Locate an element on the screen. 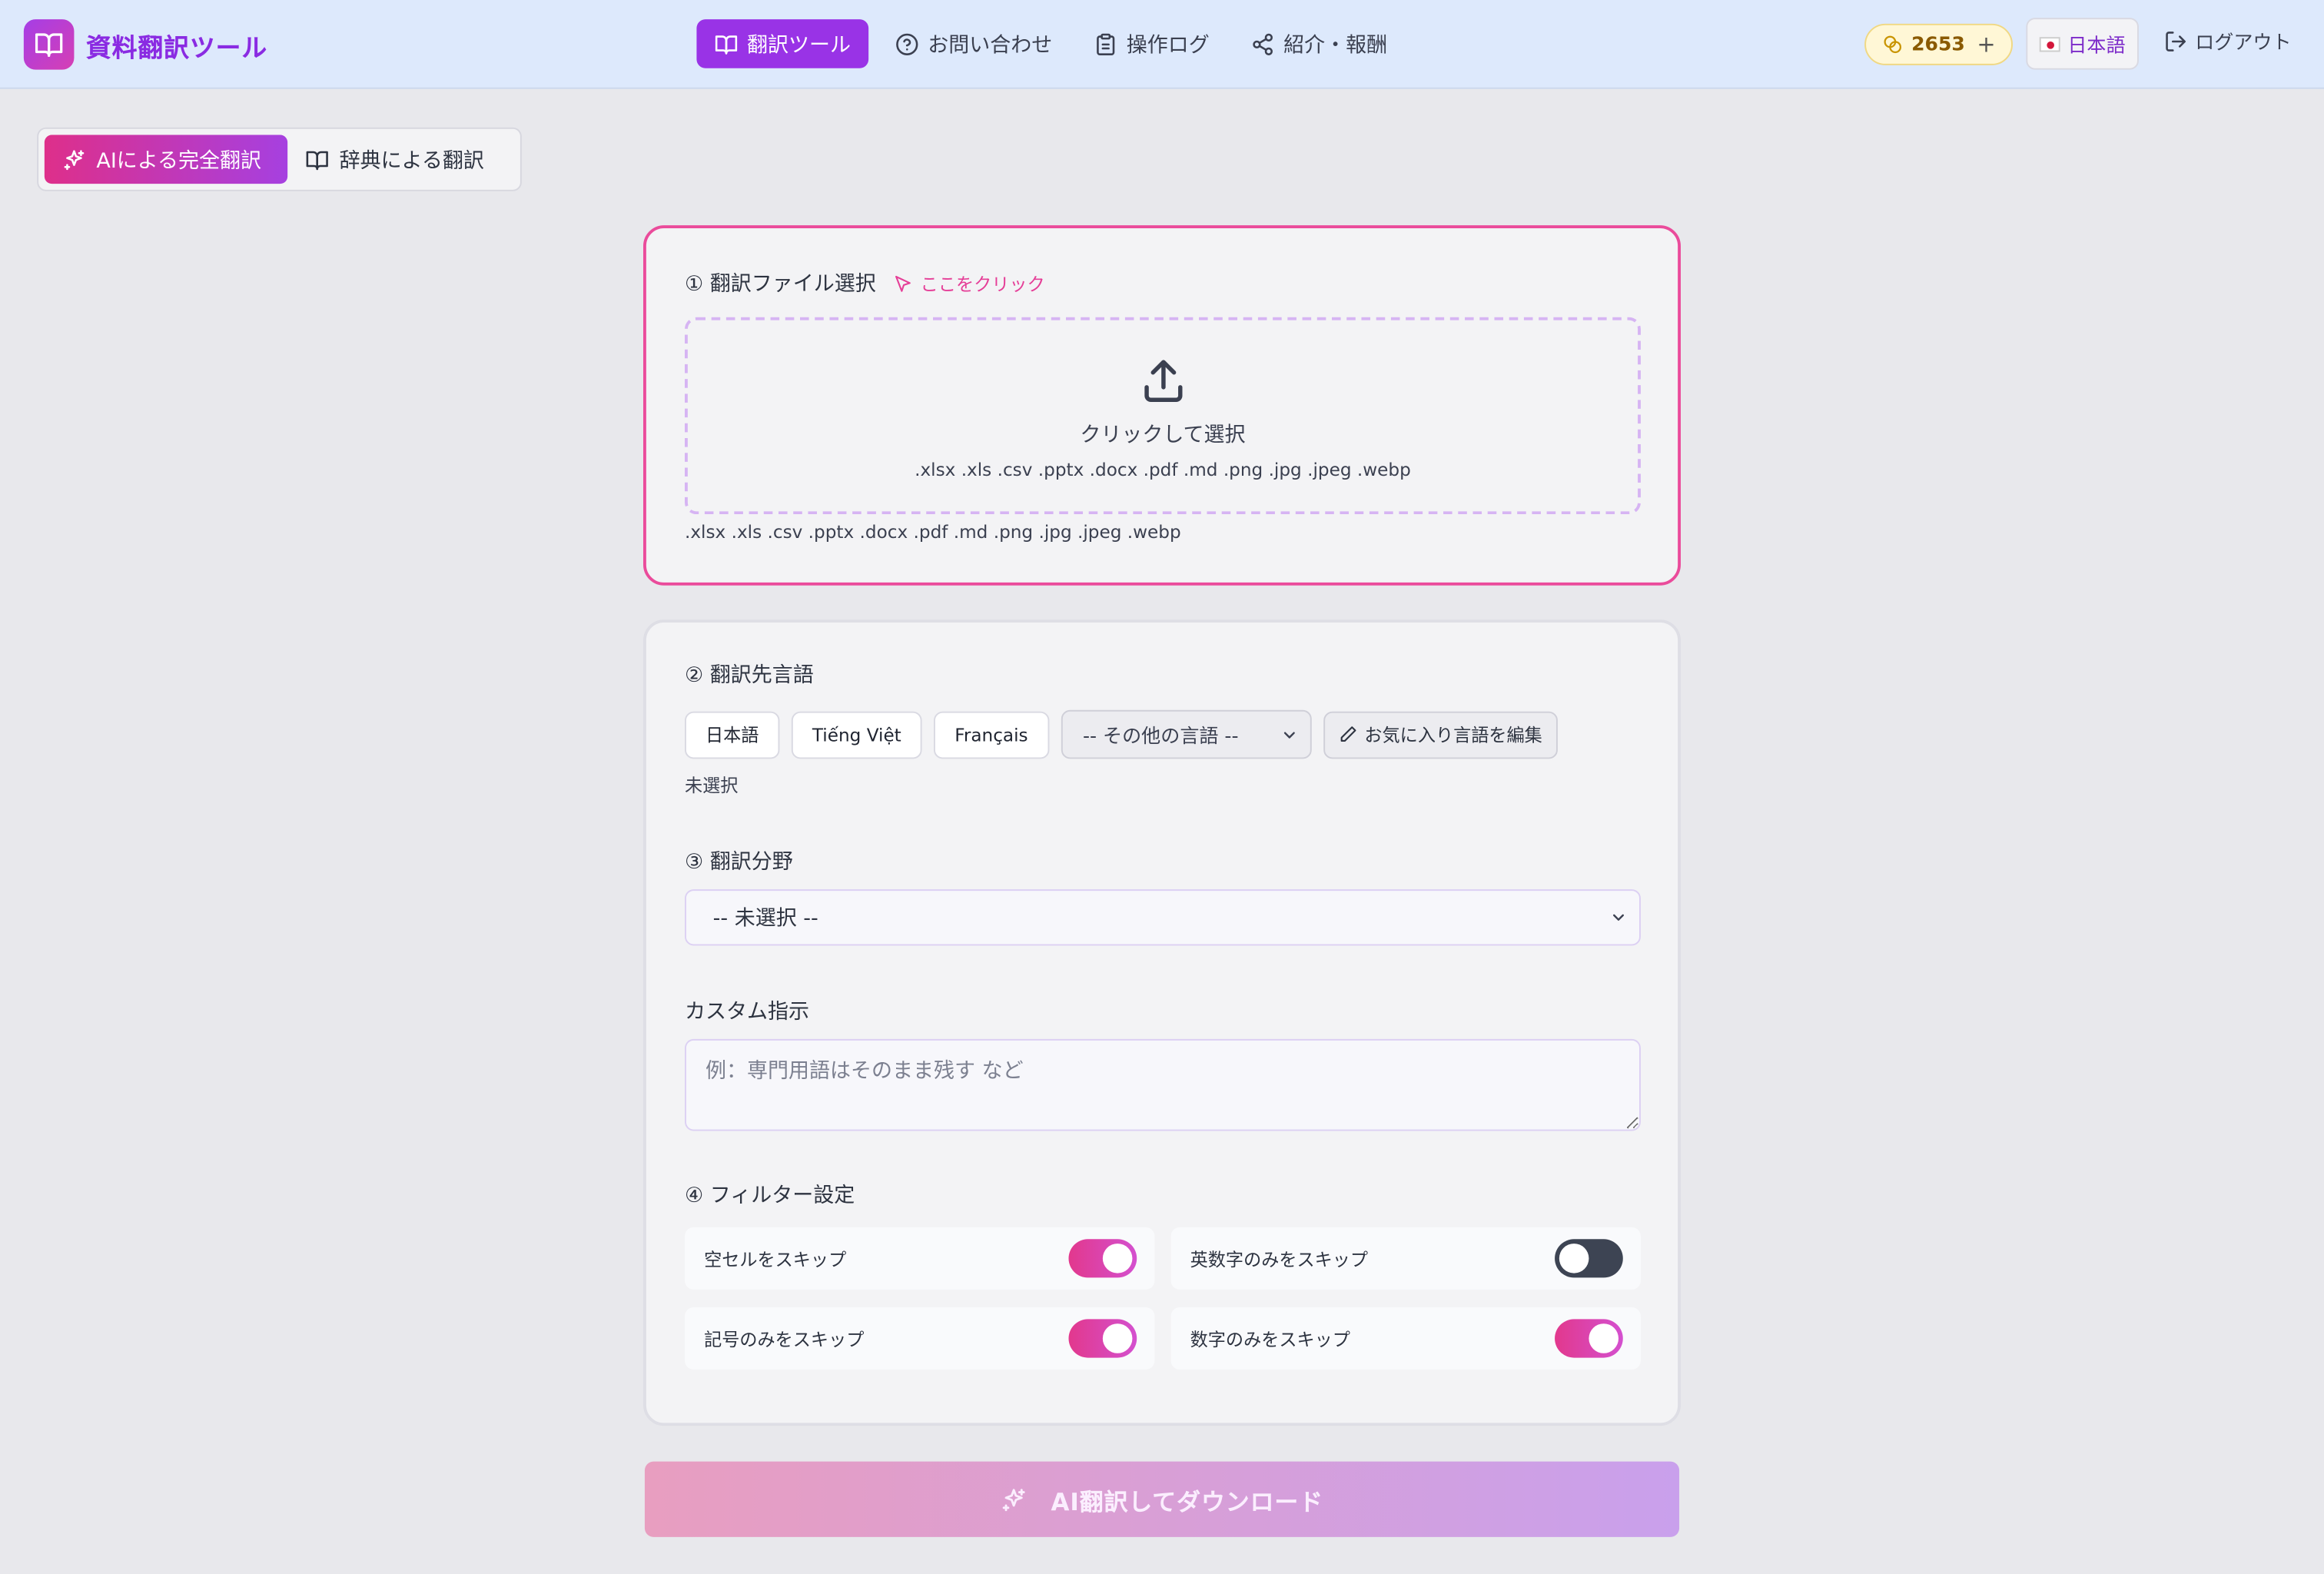 Image resolution: width=2324 pixels, height=1574 pixels. lang-chip-japanese: 日本語 is located at coordinates (732, 735).